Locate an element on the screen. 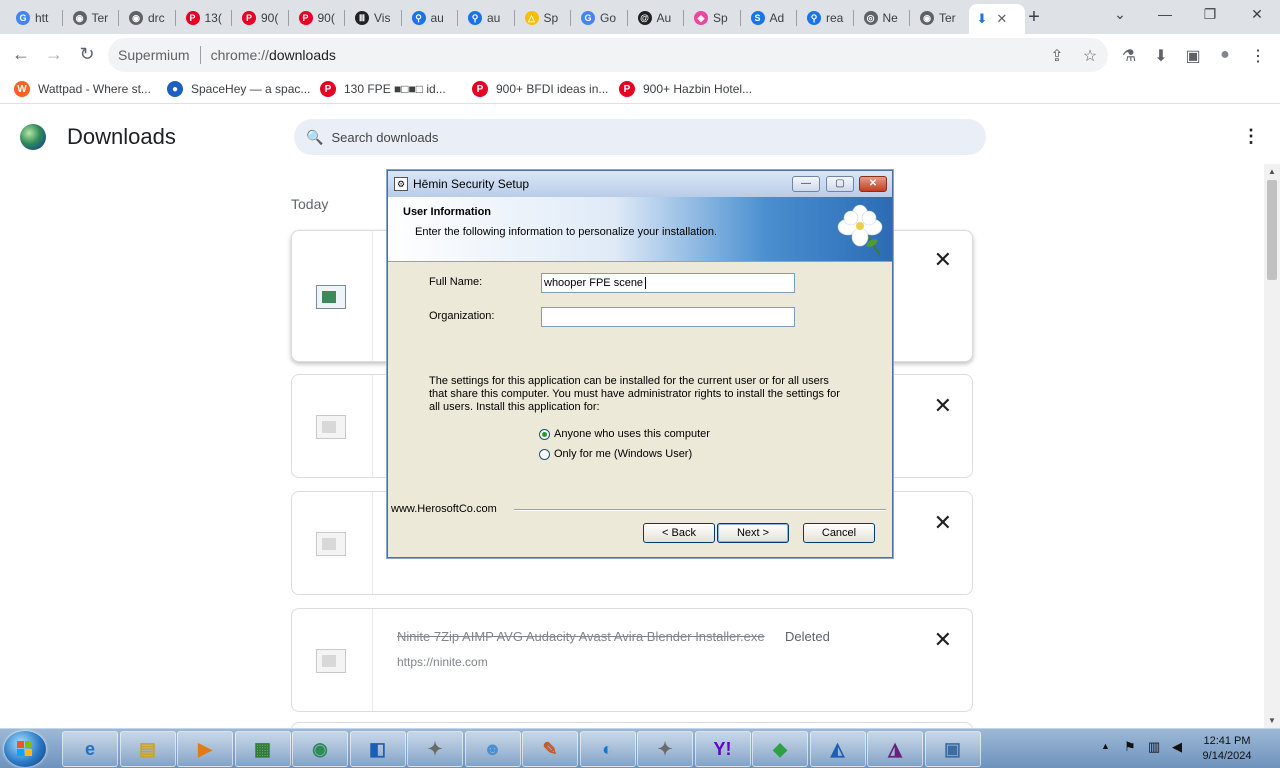 This screenshot has width=1280, height=768. side-panel-icon: ▣ is located at coordinates (1193, 56).